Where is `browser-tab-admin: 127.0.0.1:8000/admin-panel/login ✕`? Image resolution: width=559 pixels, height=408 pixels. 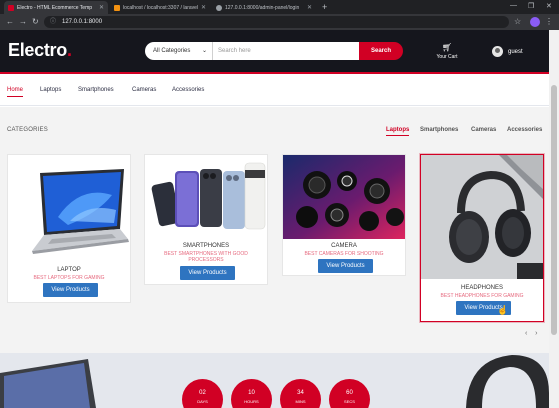 browser-tab-admin: 127.0.0.1:8000/admin-panel/login ✕ is located at coordinates (264, 7).